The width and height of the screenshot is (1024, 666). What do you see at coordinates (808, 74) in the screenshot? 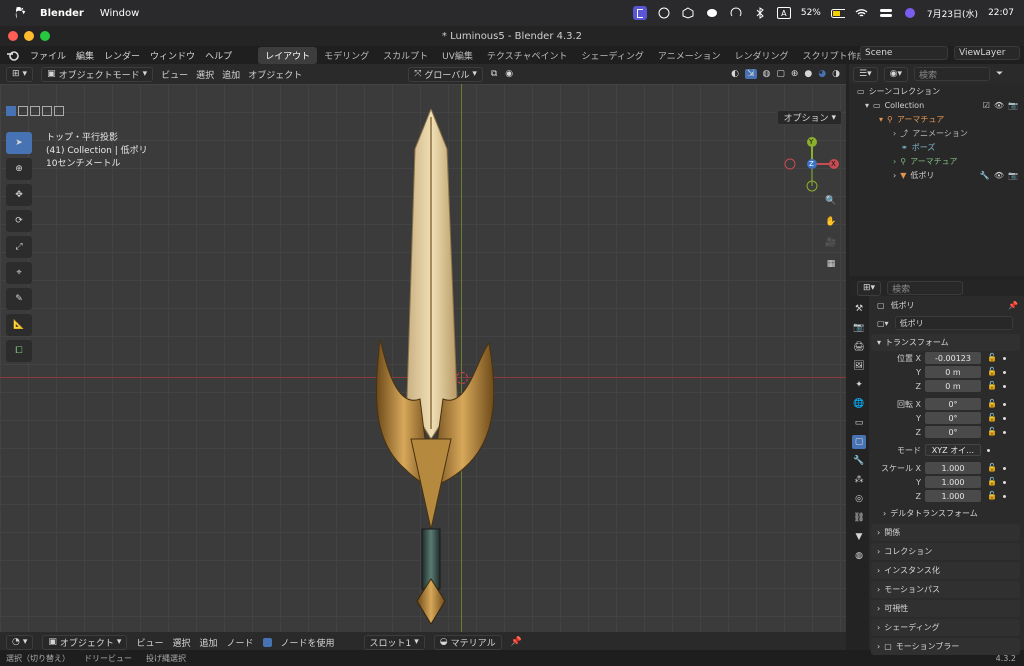
I see `solid-shading-icon: ●` at bounding box center [808, 74].